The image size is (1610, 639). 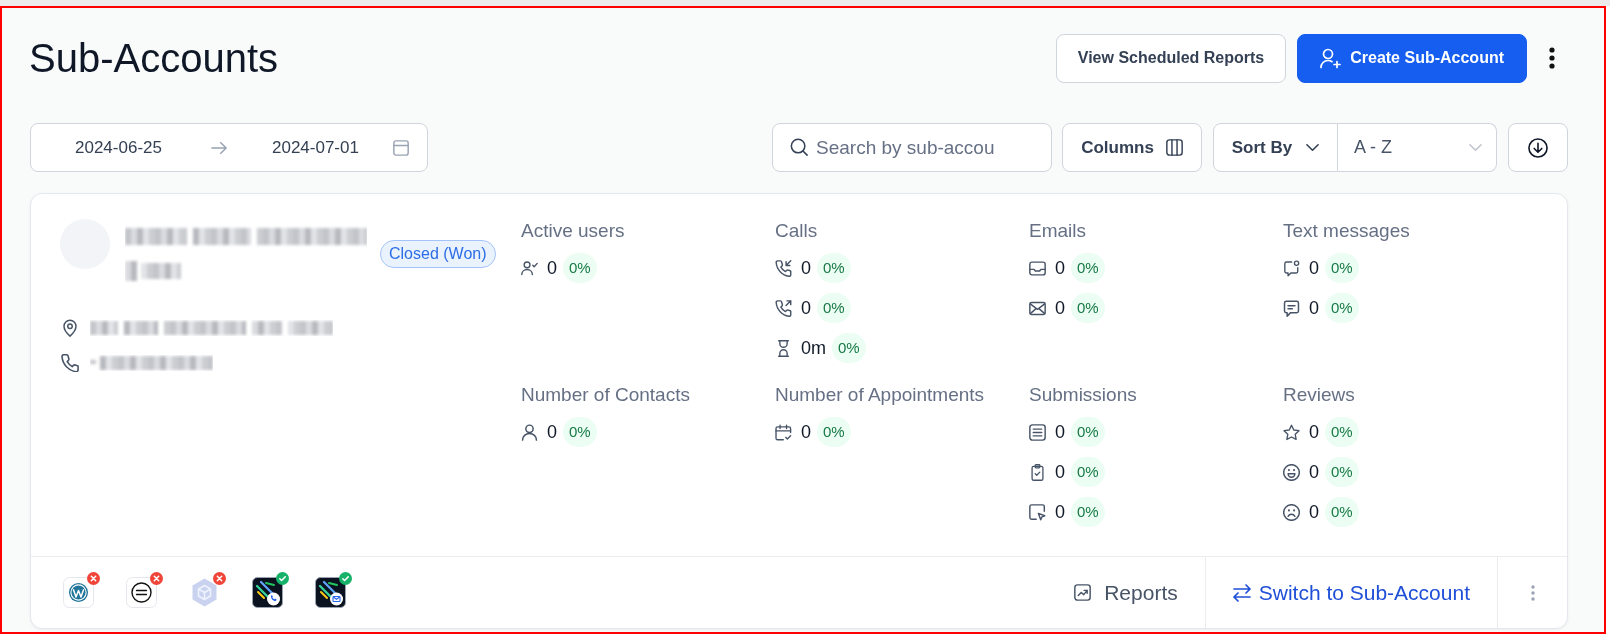 I want to click on metric-label: Emails, so click(x=1058, y=231).